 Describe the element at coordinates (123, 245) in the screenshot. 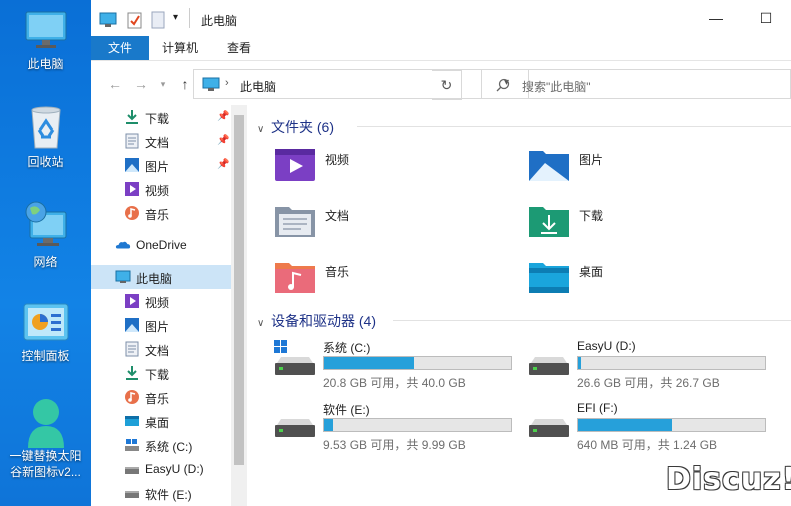

I see `onedrive-cloud-icon` at that location.